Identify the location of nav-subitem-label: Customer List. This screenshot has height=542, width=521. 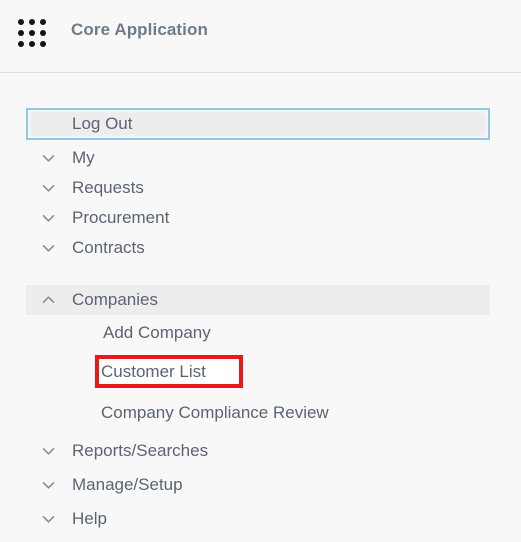
(153, 371).